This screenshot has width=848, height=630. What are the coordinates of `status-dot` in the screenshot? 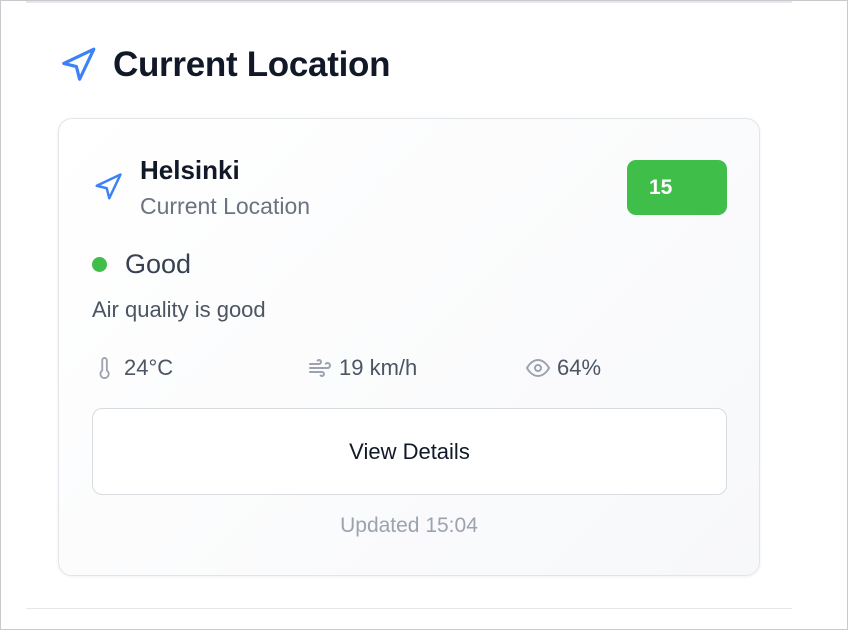 It's located at (99, 264).